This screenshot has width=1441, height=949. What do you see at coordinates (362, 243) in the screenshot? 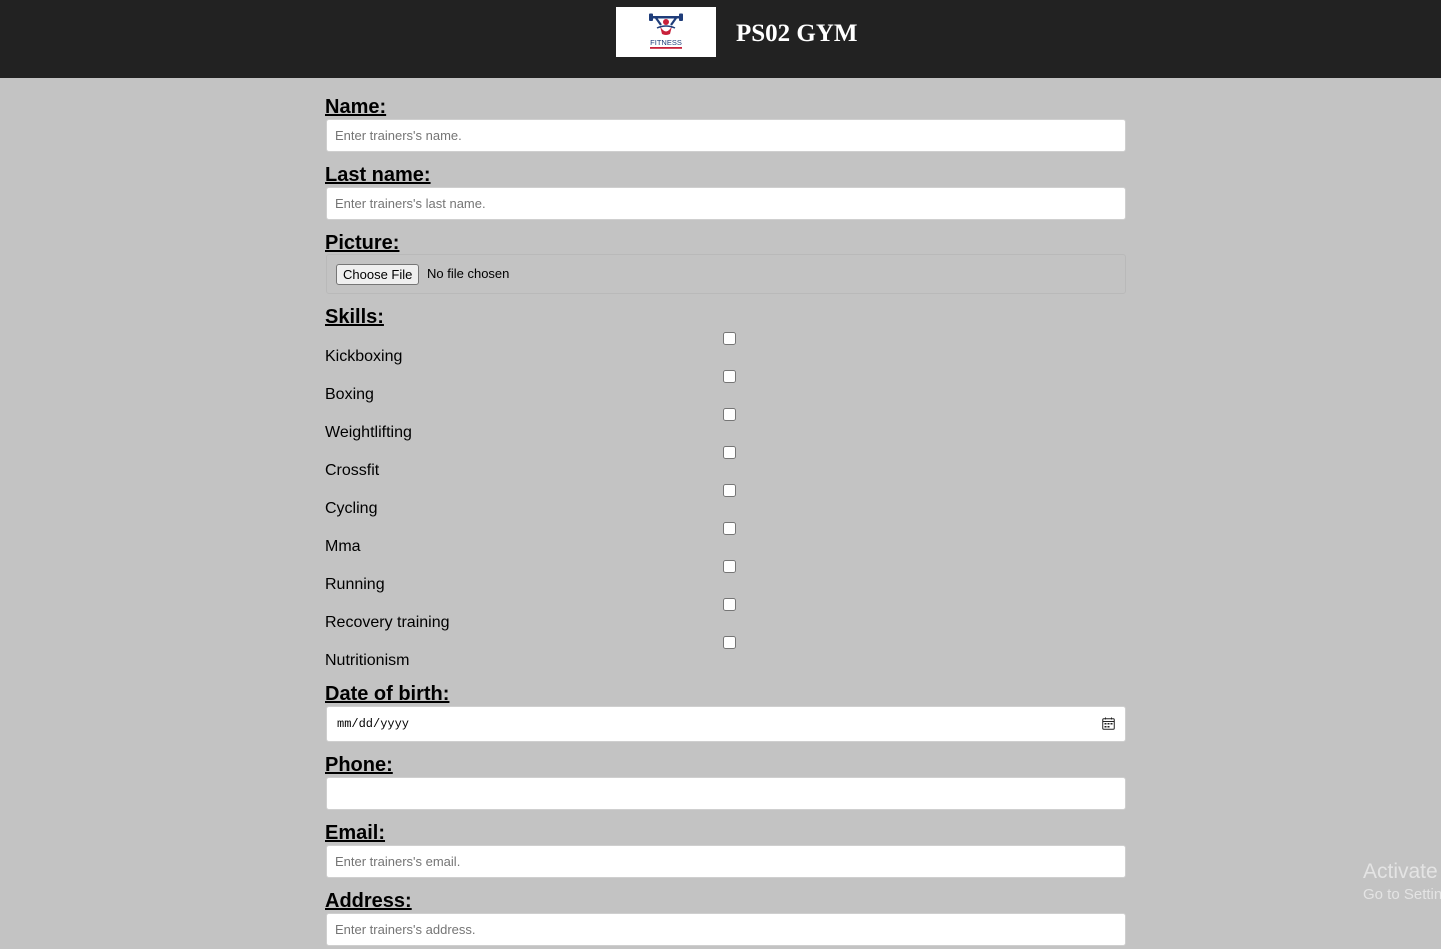
I see `picture-label: Picture:` at bounding box center [362, 243].